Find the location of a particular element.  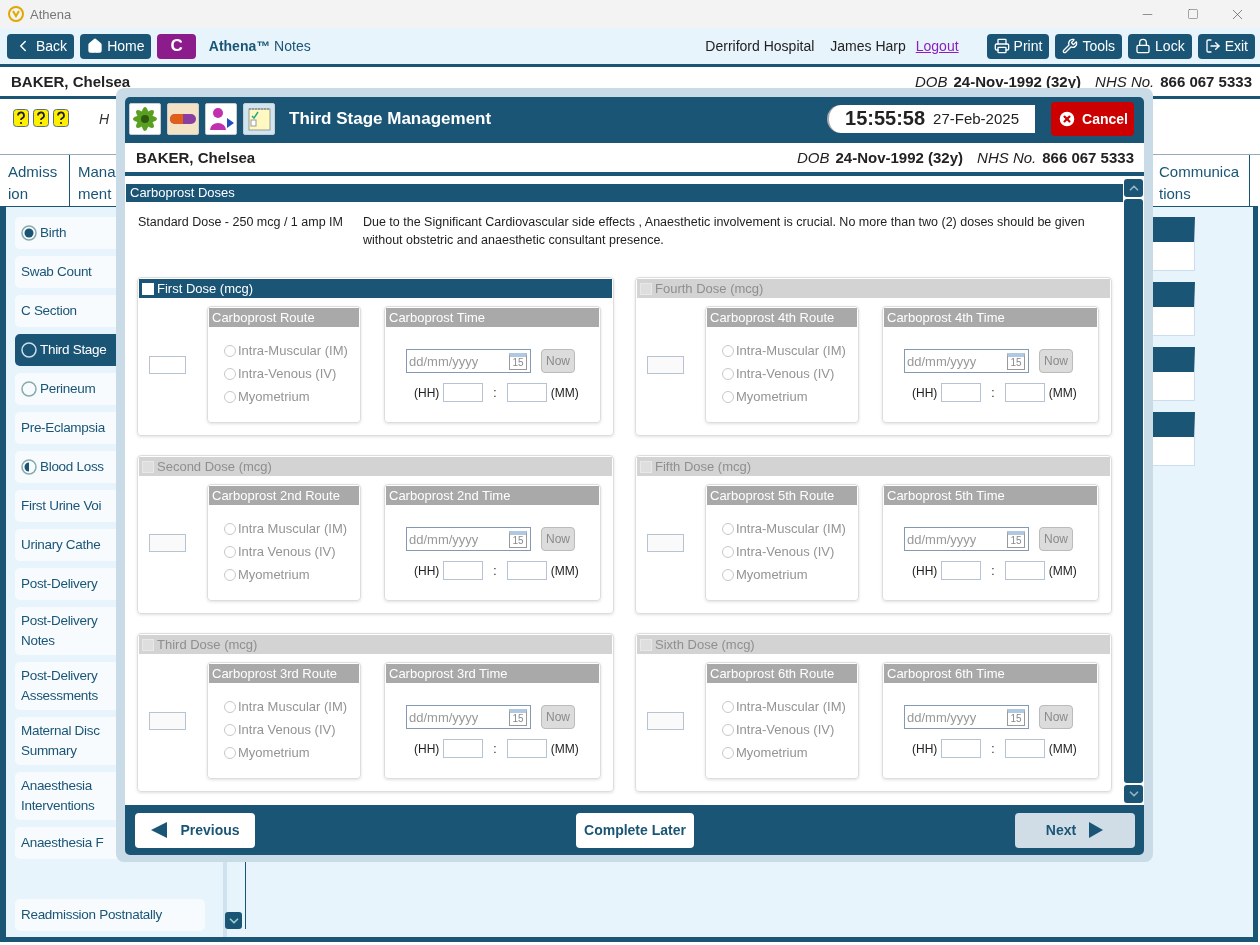

note-text: H is located at coordinates (104, 119).